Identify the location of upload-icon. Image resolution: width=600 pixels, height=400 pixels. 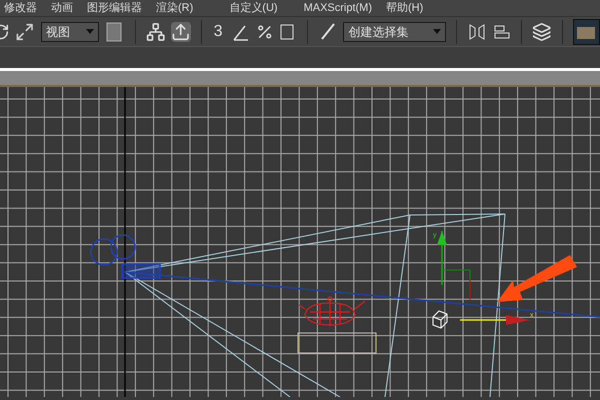
(181, 32).